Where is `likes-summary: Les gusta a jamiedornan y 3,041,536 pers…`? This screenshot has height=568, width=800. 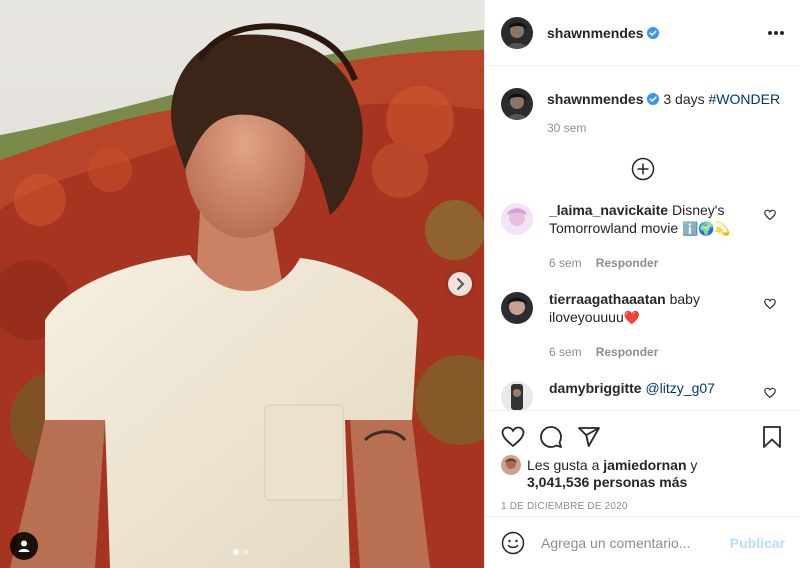
likes-summary: Les gusta a jamiedornan y 3,041,536 pers… is located at coordinates (642, 473).